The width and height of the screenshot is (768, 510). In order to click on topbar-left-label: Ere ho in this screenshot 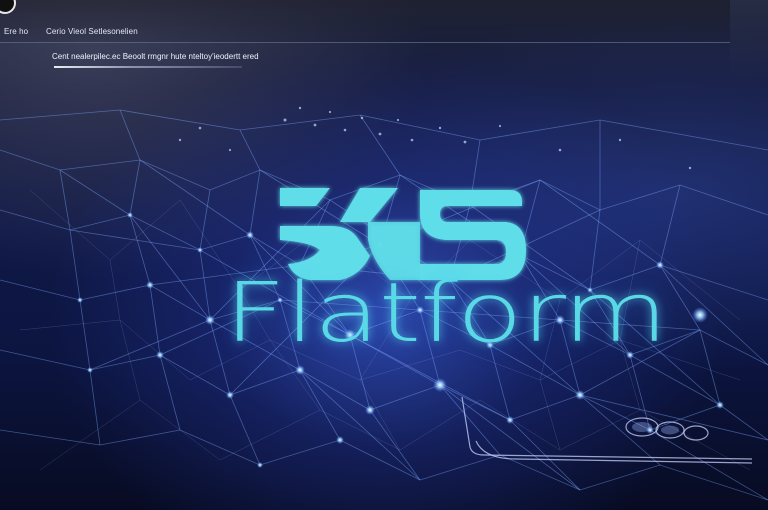, I will do `click(16, 31)`.